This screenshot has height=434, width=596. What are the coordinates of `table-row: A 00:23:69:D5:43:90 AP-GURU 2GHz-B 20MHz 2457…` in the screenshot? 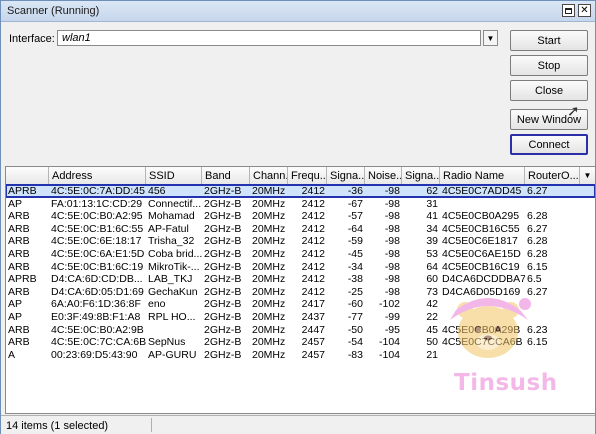 It's located at (300, 355).